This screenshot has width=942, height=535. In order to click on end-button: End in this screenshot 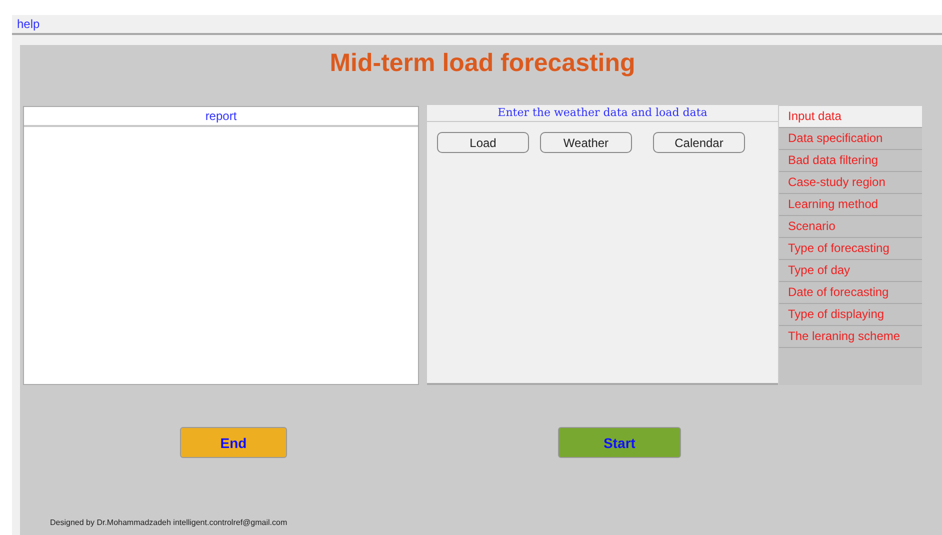, I will do `click(233, 442)`.